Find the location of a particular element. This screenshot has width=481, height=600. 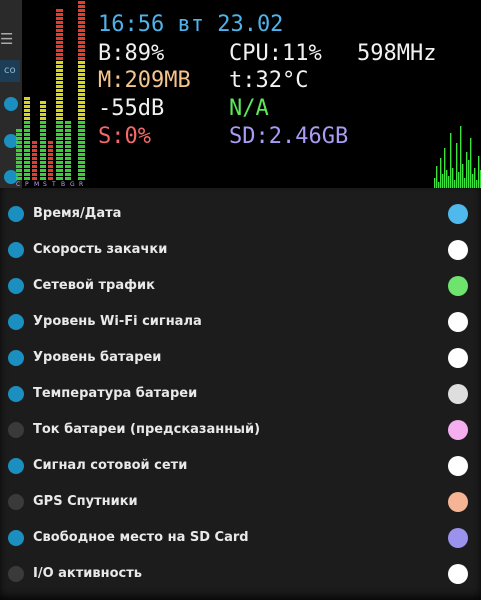

resource-meter-bars: CPMSTBGR is located at coordinates (50, 94).